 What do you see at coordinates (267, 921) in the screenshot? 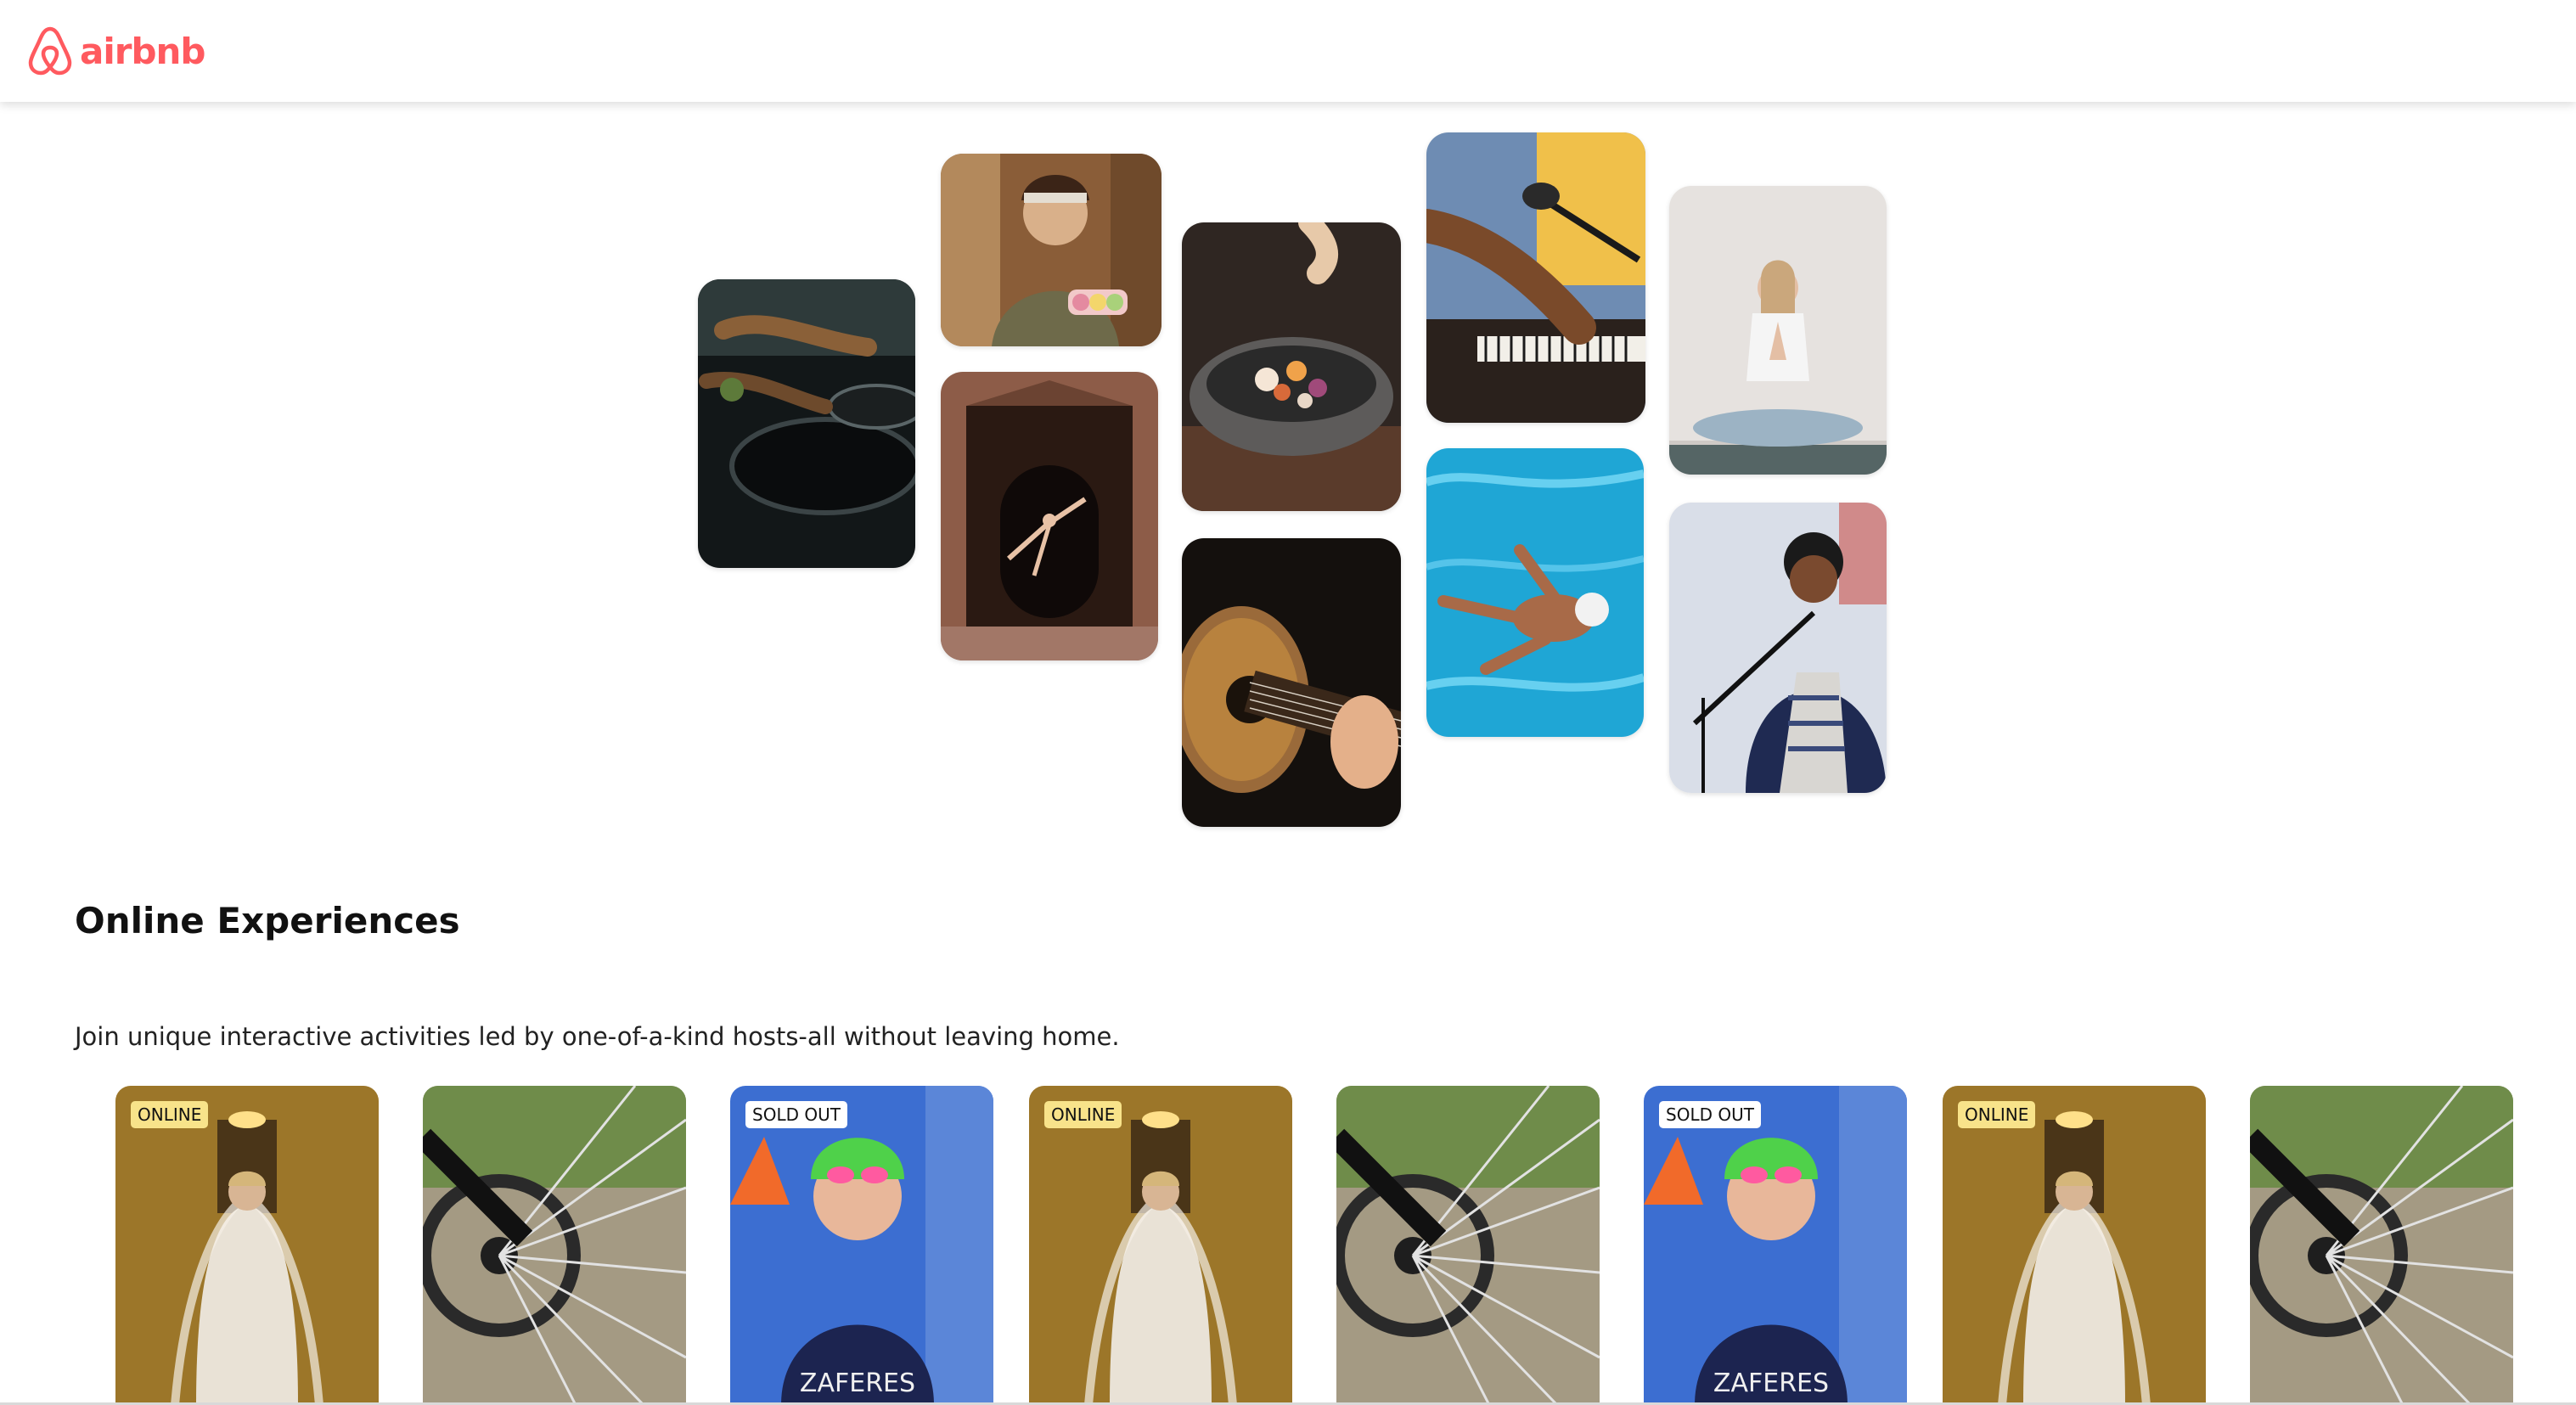
I see `section-title: Online Experiences` at bounding box center [267, 921].